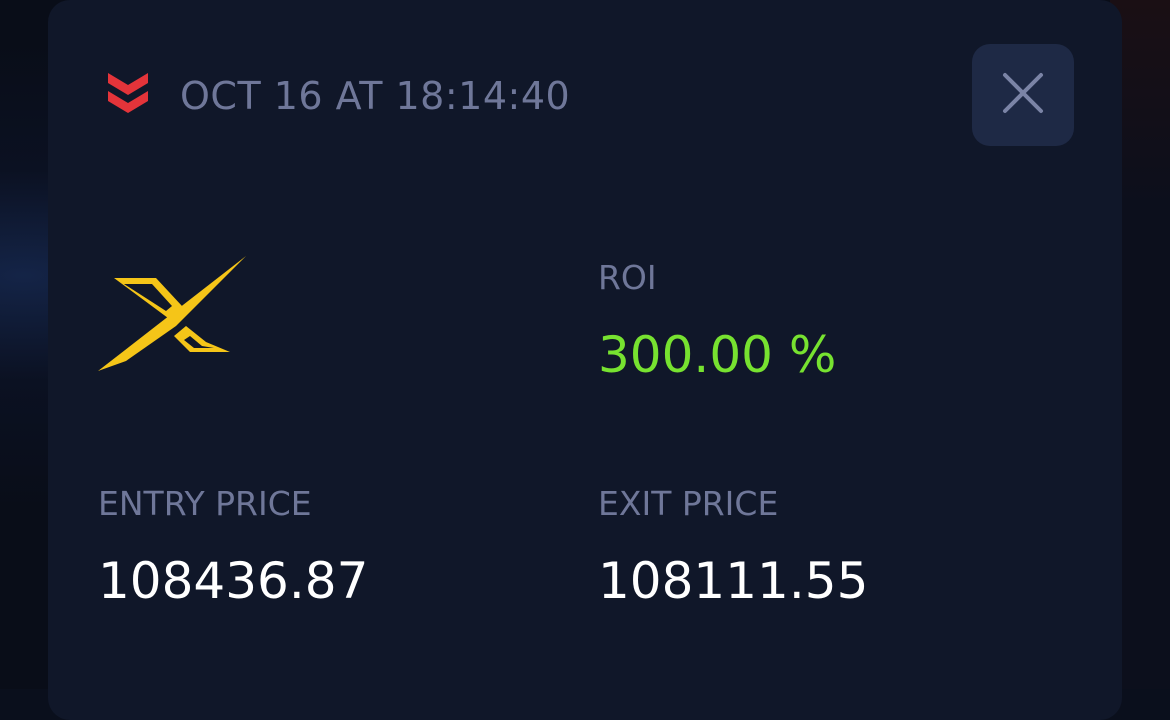  Describe the element at coordinates (128, 96) in the screenshot. I see `double-chevron-down-icon` at that location.